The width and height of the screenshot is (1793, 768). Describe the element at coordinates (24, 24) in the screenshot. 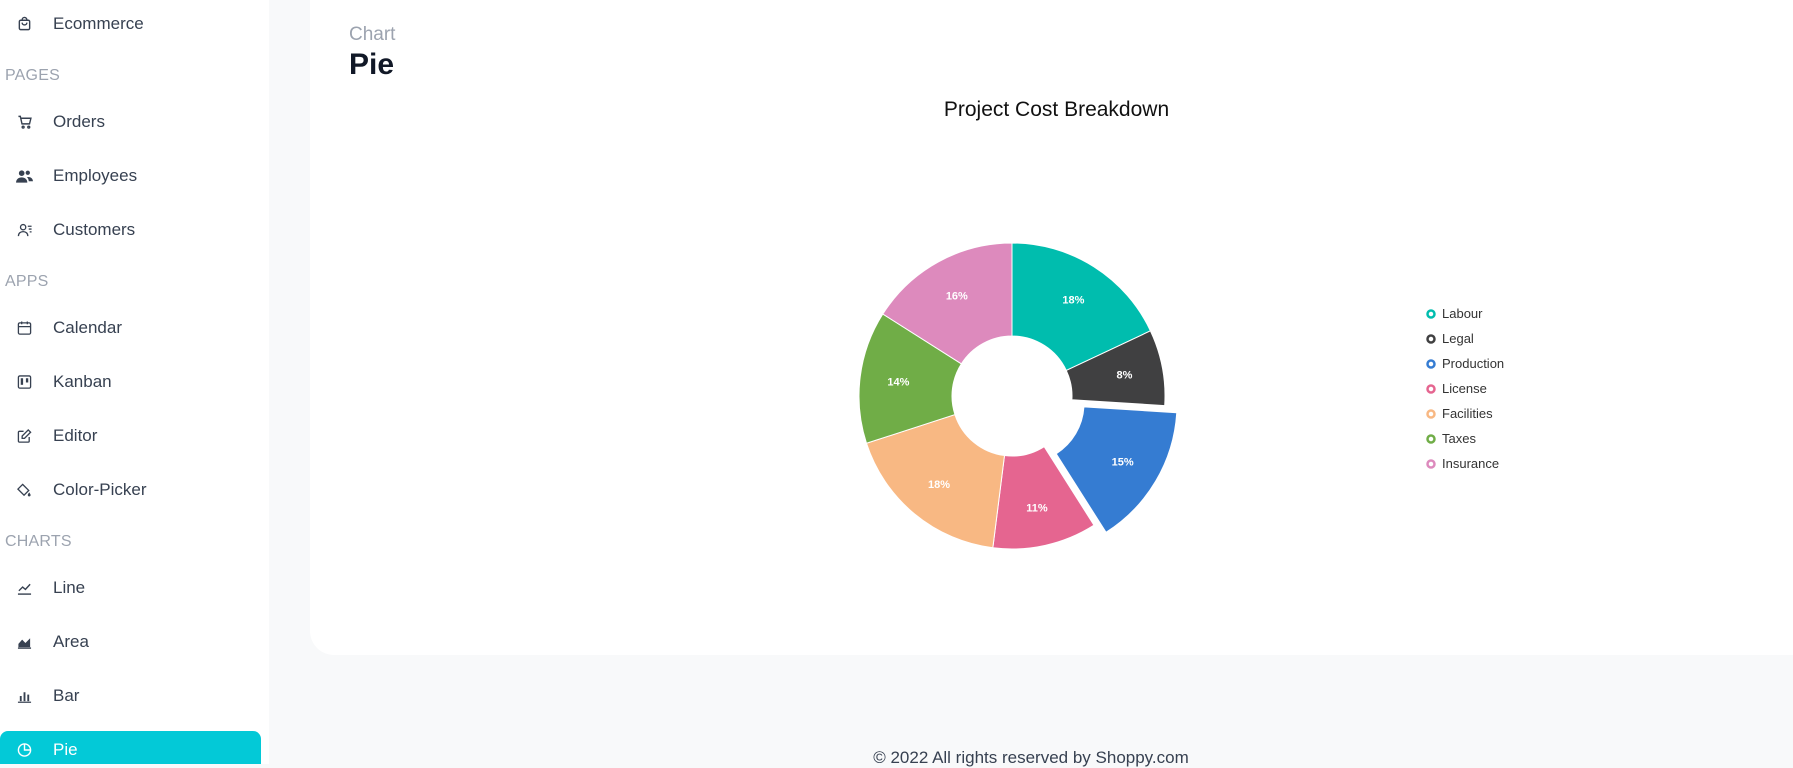

I see `shopping-bag-icon` at that location.